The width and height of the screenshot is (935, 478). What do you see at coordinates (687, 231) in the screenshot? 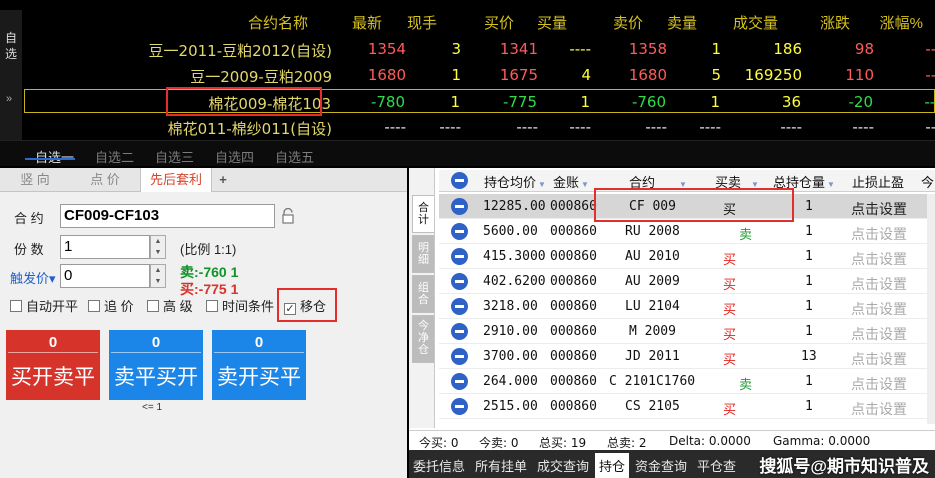
I see `position-row: 5600.00 000860 RU 2008 卖 1 点击设置` at bounding box center [687, 231].